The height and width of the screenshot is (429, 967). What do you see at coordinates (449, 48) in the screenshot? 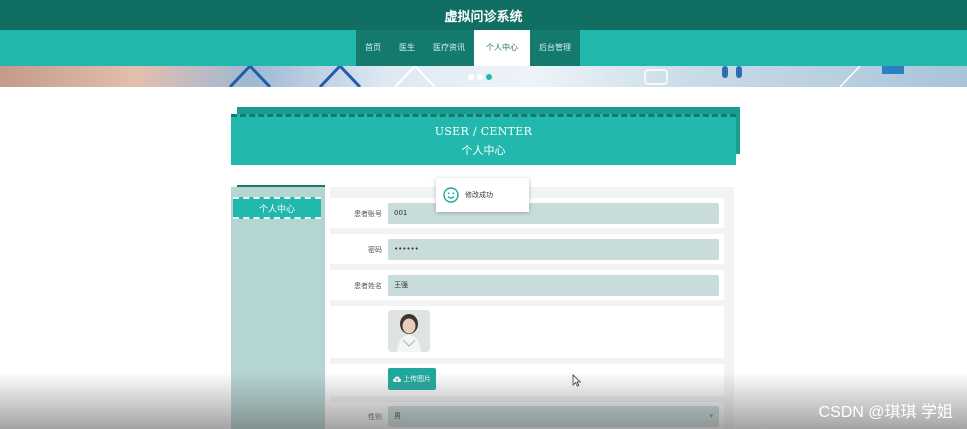
I see `nav-item-medical-news: 医疗资讯` at bounding box center [449, 48].